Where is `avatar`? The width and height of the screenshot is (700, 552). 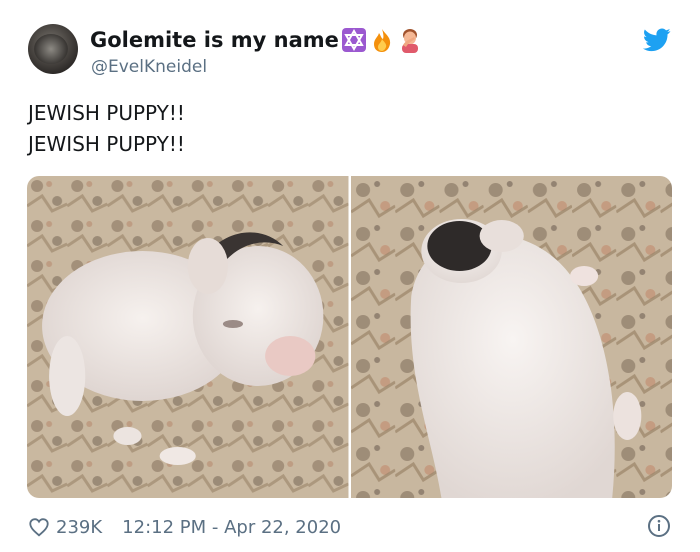 avatar is located at coordinates (53, 49).